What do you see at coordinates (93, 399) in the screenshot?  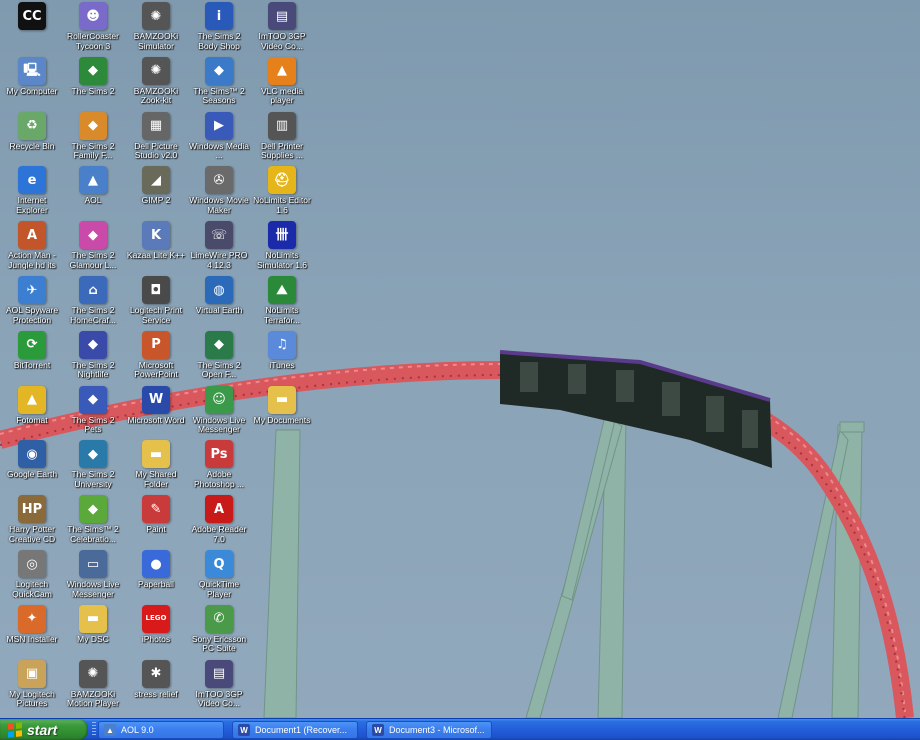 I see `sims2-pets-icon: ◆` at bounding box center [93, 399].